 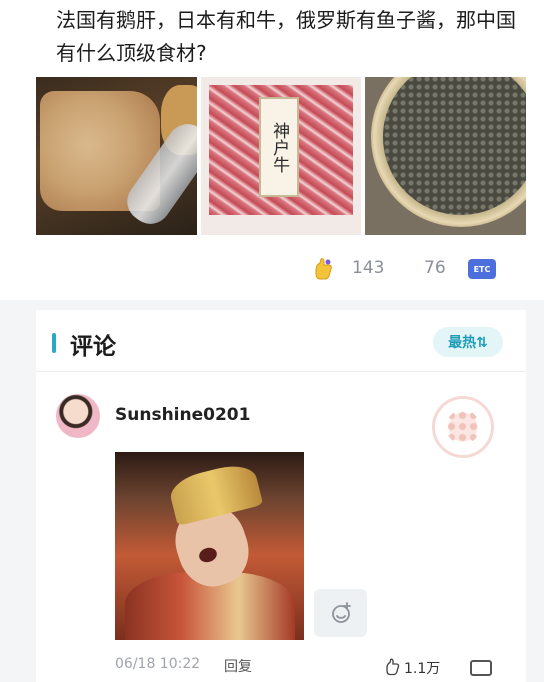 I want to click on post-text: 法国有鹅肝，日本有和牛，俄罗斯有鱼子酱，那中国有什么顶级食材?, so click(x=286, y=36).